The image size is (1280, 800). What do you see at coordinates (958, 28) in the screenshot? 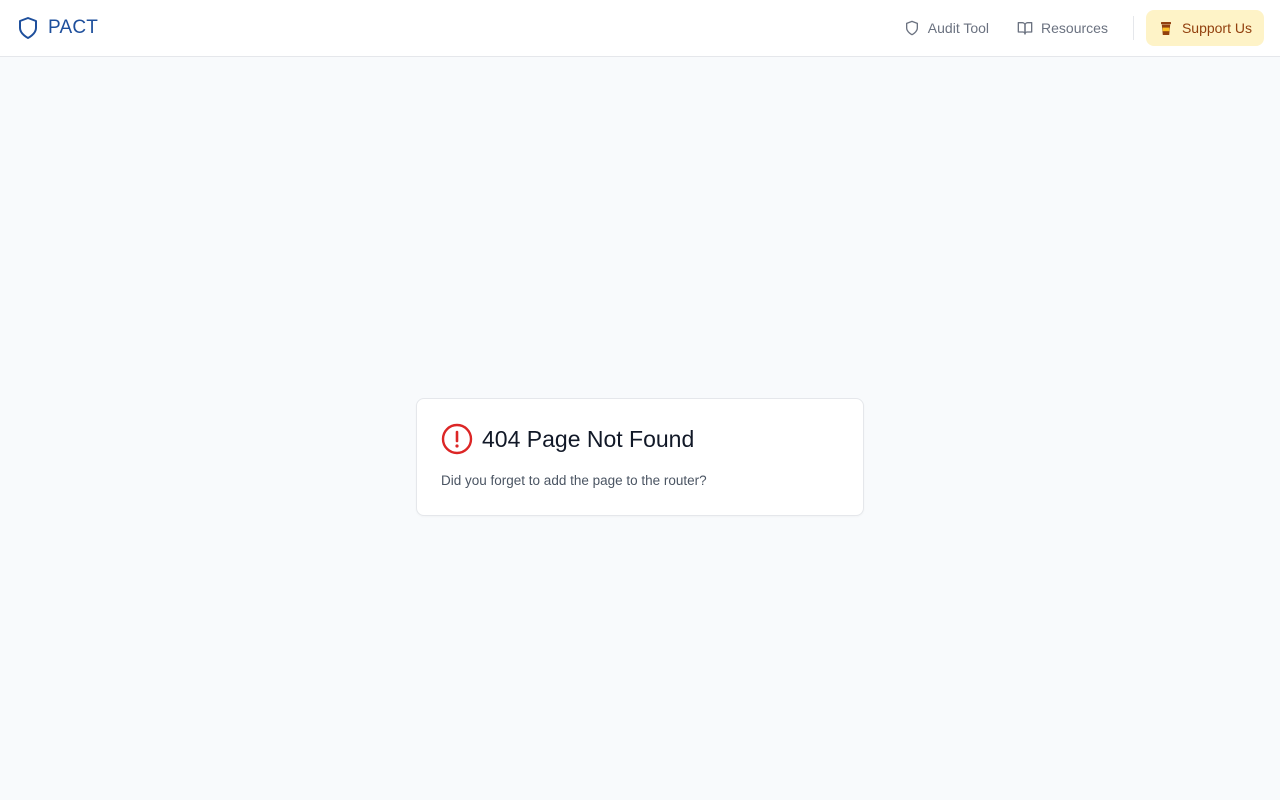
I see `nav-link-label: Audit Tool` at bounding box center [958, 28].